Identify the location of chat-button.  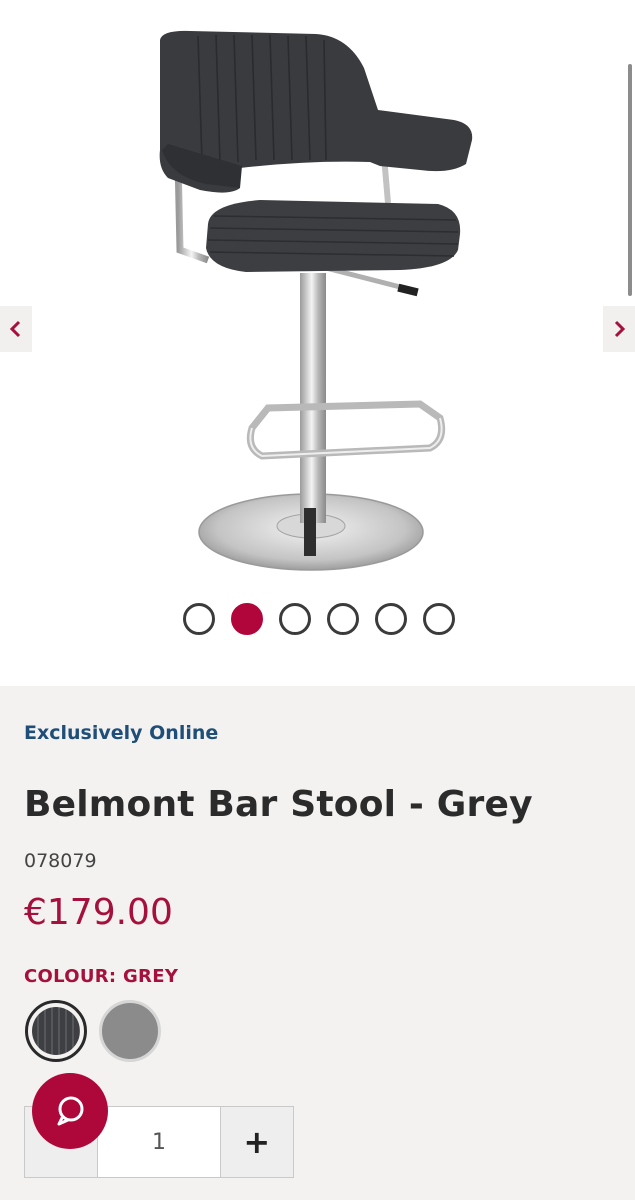
(70, 1111).